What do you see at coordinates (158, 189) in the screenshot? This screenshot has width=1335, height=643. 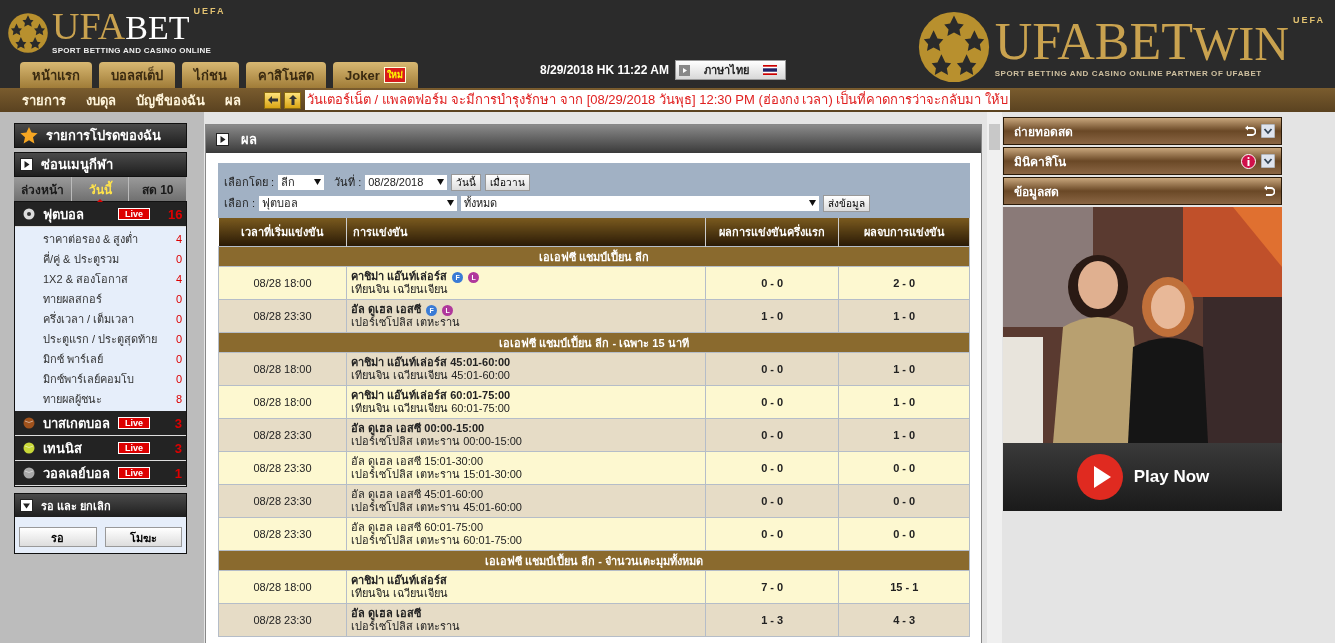 I see `day-tab: สด 10` at bounding box center [158, 189].